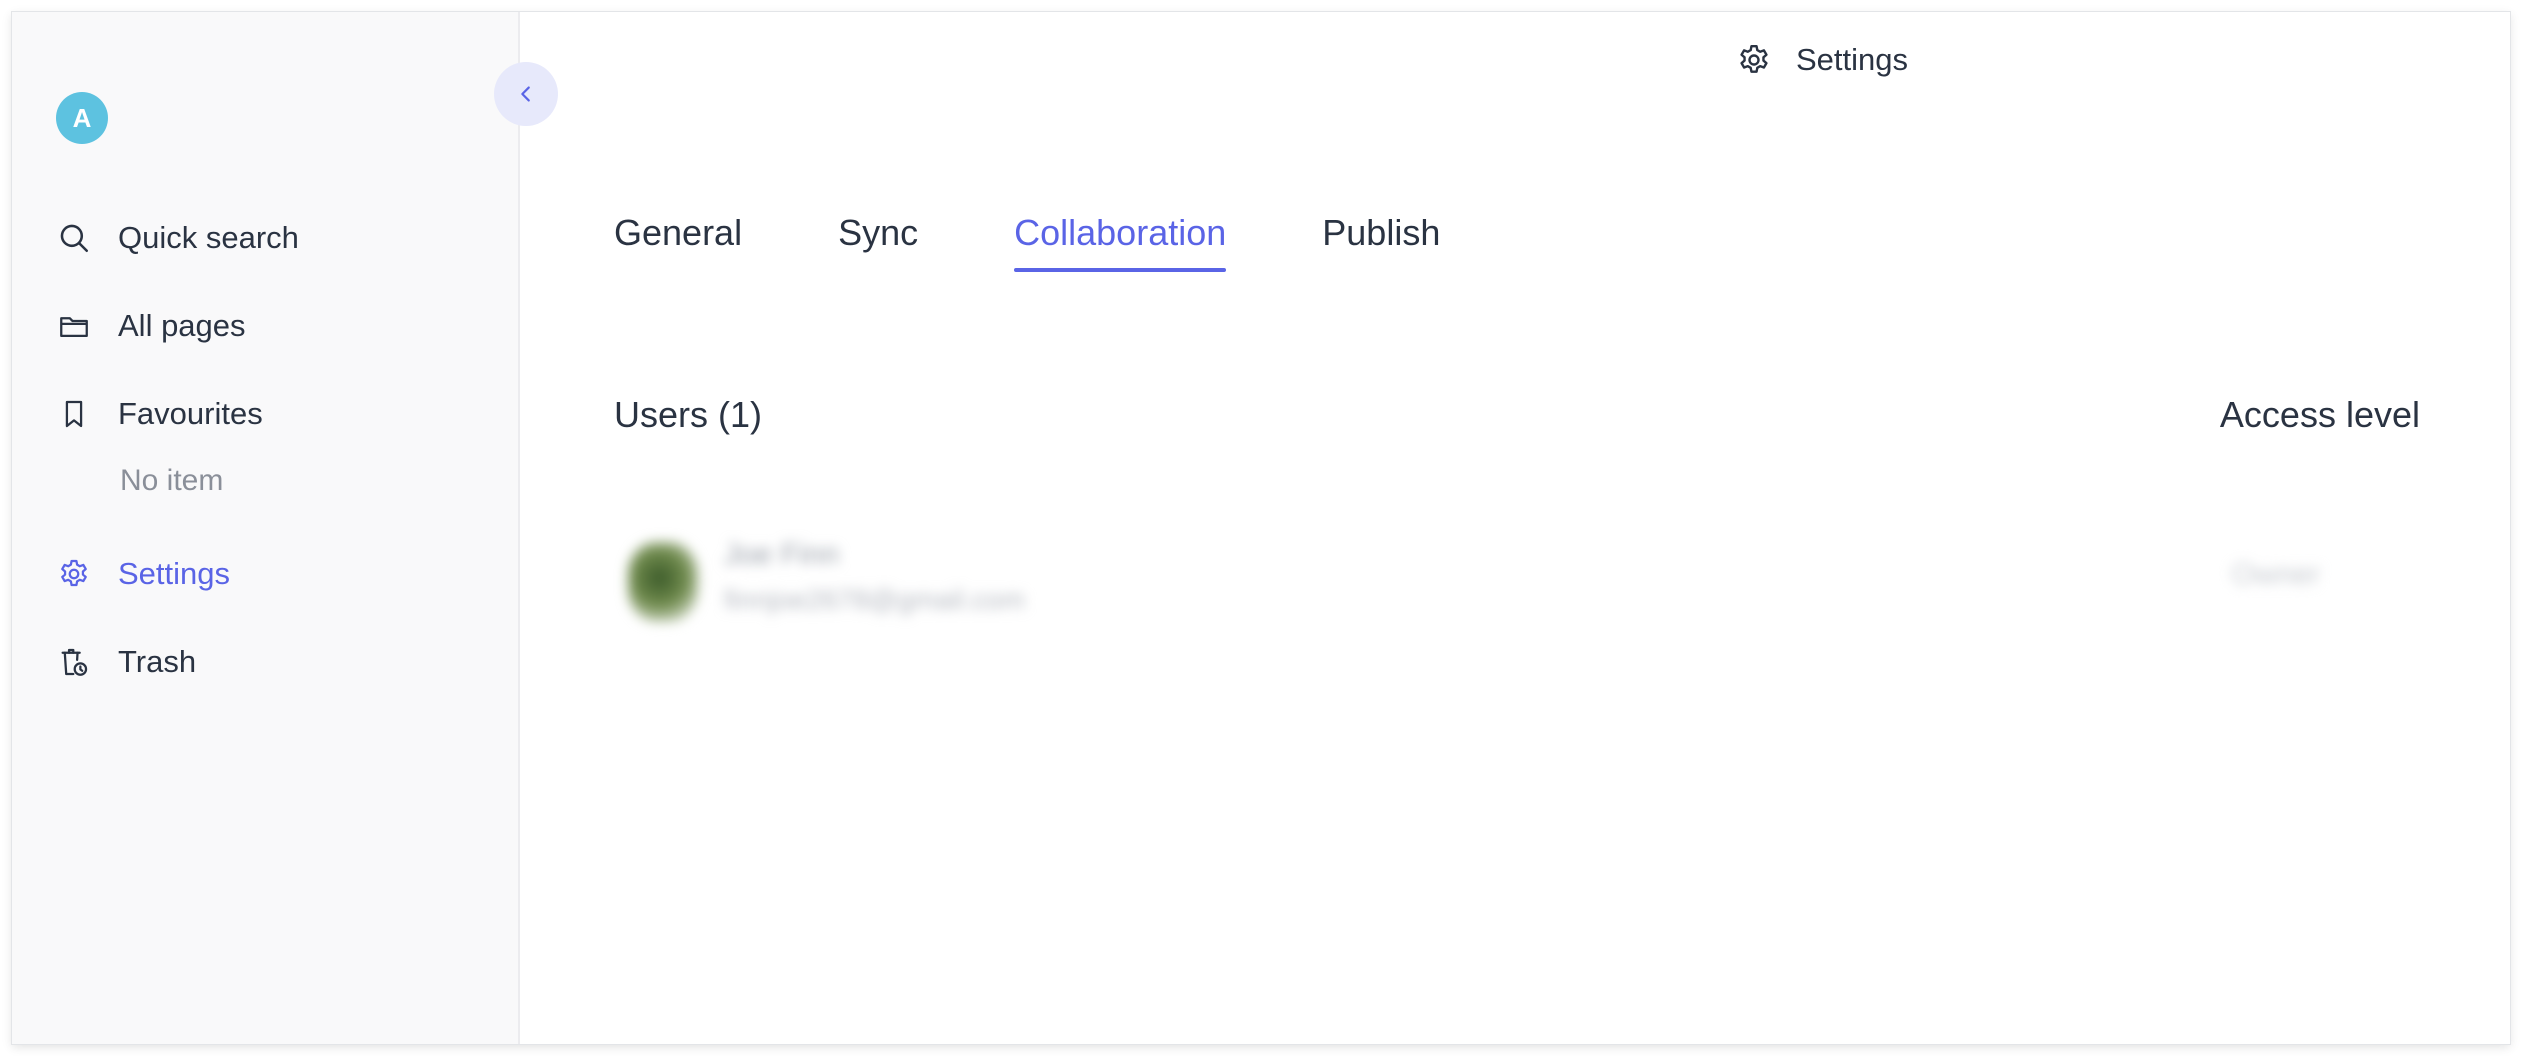 This screenshot has height=1056, width=2522. I want to click on settings-tabs: General Sync Collaboration Publish, so click(1075, 242).